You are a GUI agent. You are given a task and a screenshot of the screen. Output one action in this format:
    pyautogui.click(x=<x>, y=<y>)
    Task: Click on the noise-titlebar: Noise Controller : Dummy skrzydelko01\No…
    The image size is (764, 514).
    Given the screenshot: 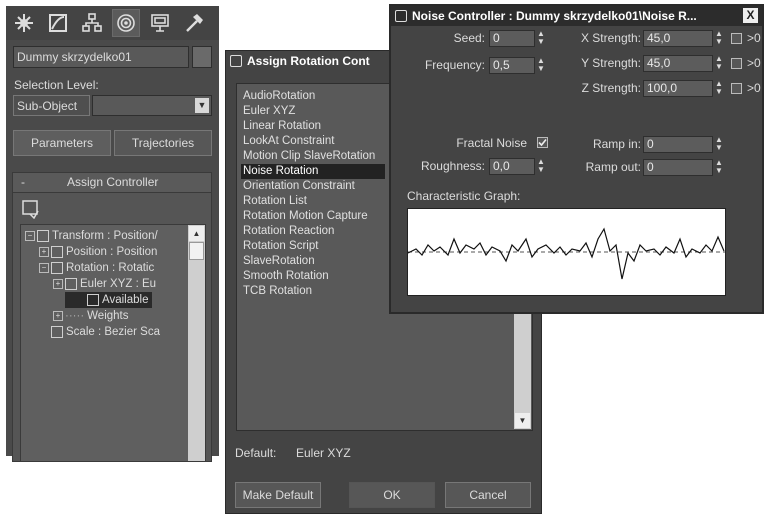 What is the action you would take?
    pyautogui.click(x=576, y=16)
    